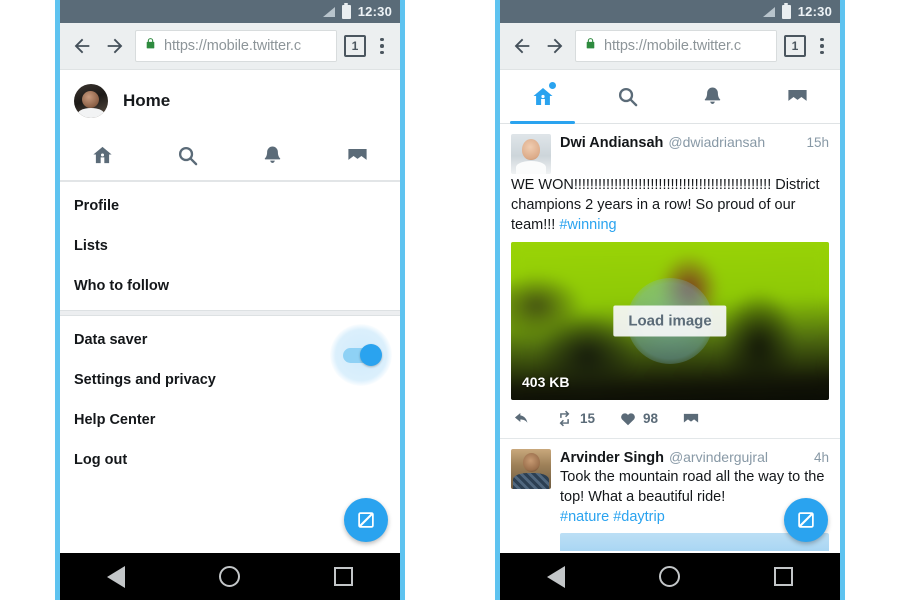 The height and width of the screenshot is (600, 900). I want to click on tweet-author-handle: @arvindergujral, so click(718, 457).